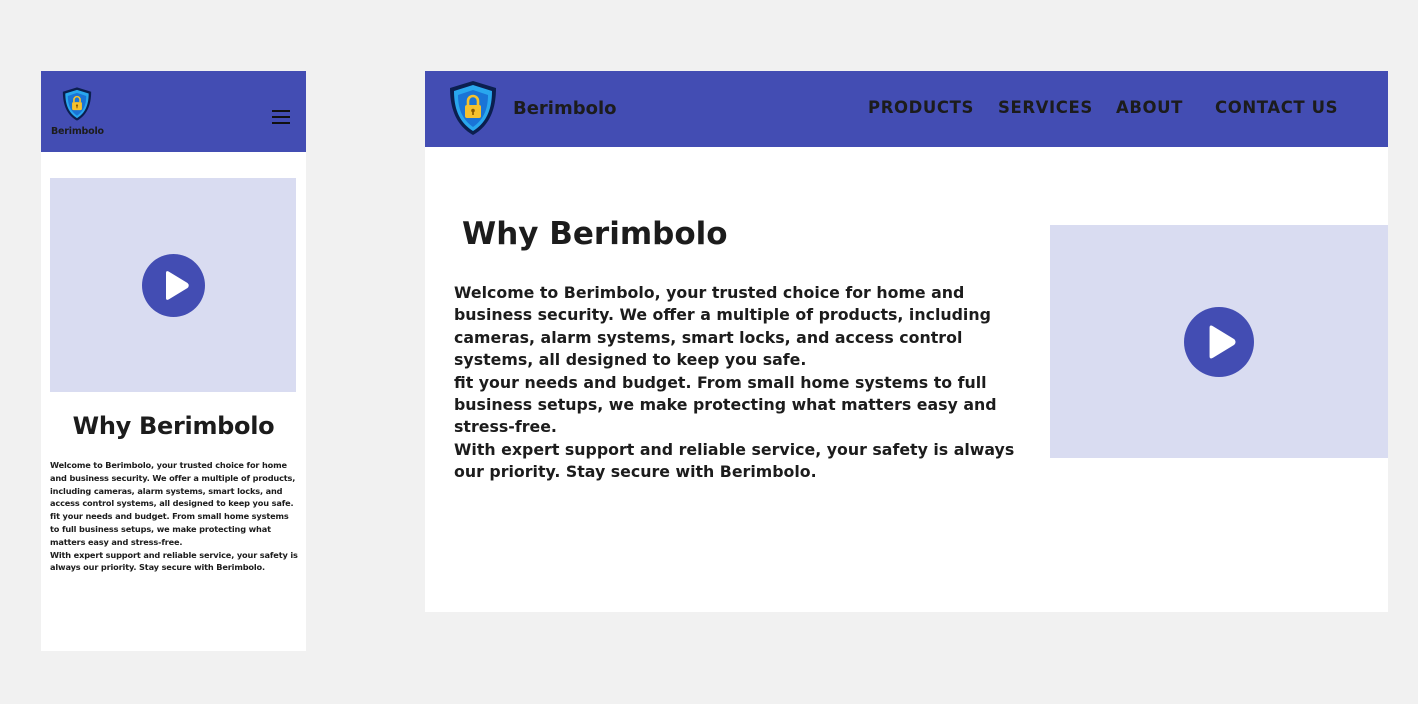  What do you see at coordinates (1149, 107) in the screenshot?
I see `nav-item-about: ABOUT` at bounding box center [1149, 107].